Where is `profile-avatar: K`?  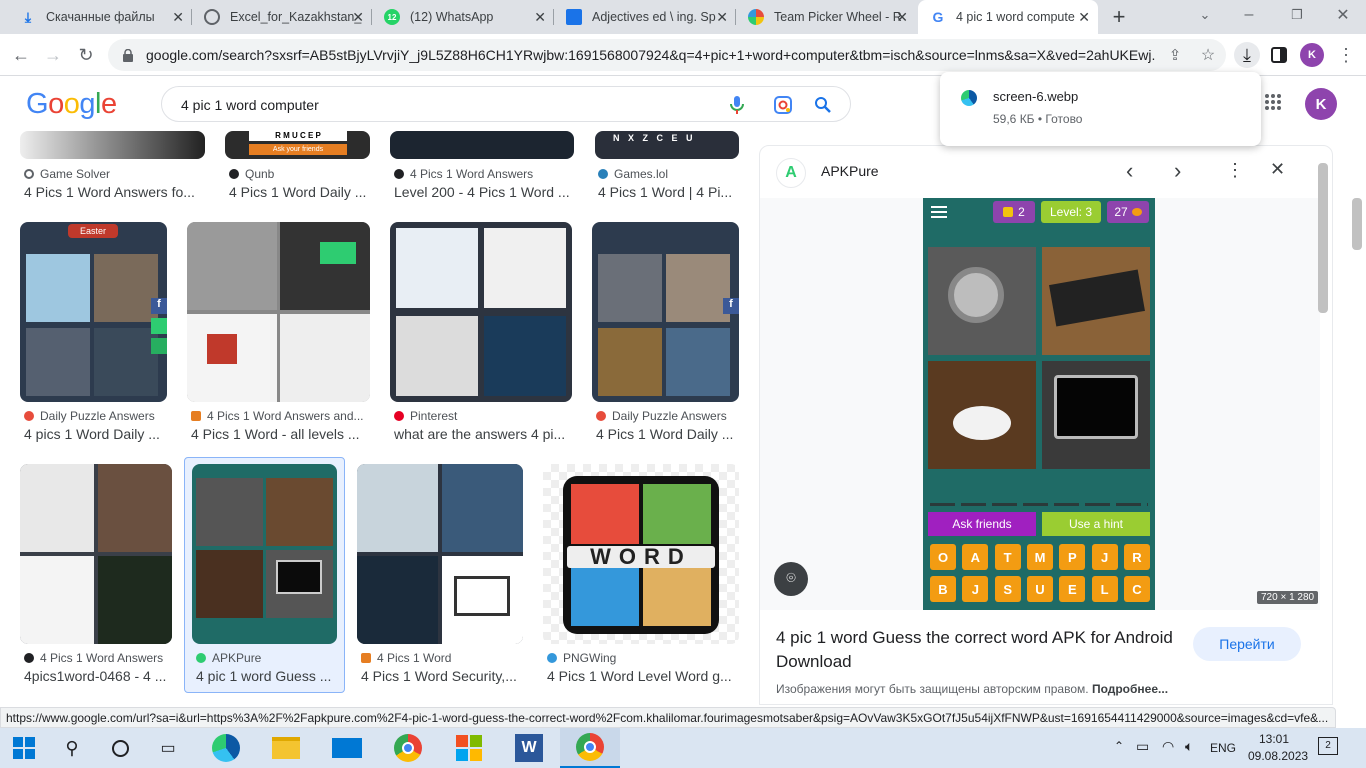
profile-avatar: K is located at coordinates (1312, 55).